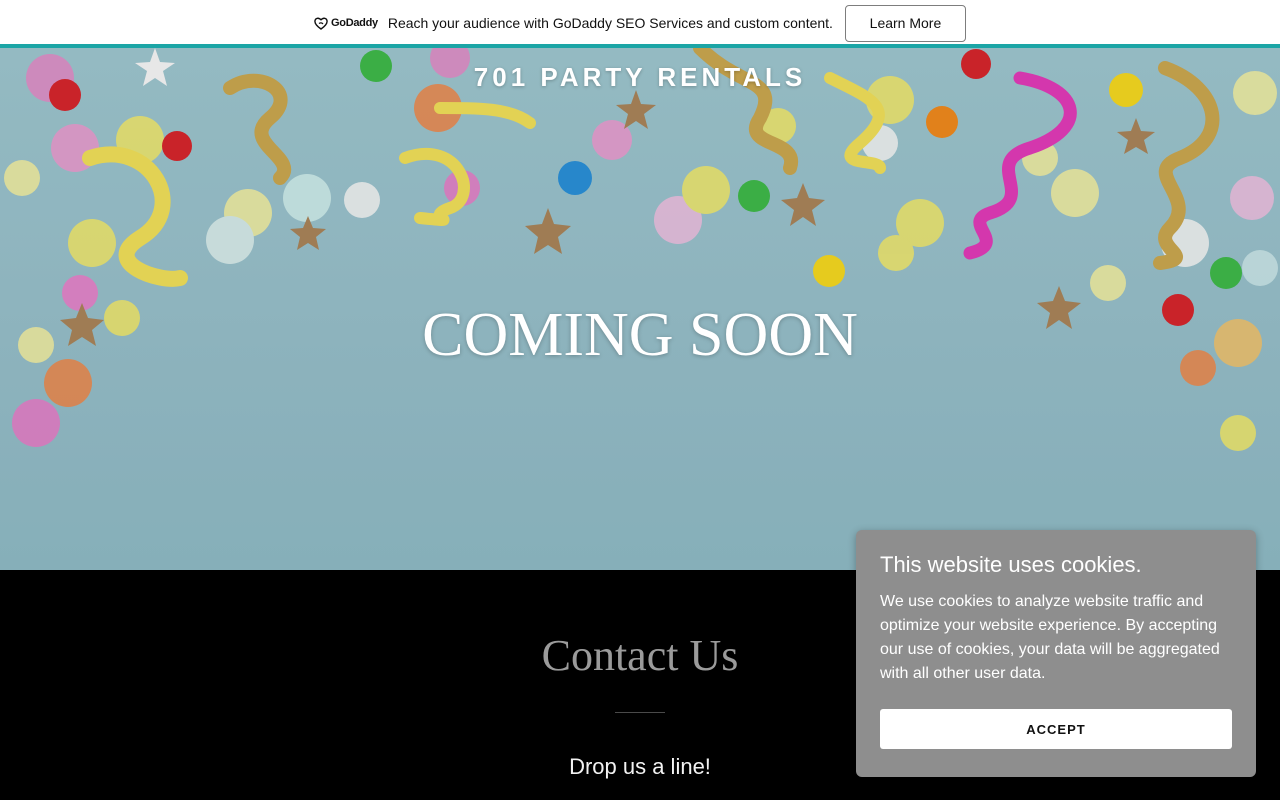 This screenshot has height=800, width=1280. I want to click on promo-accent-strip, so click(640, 46).